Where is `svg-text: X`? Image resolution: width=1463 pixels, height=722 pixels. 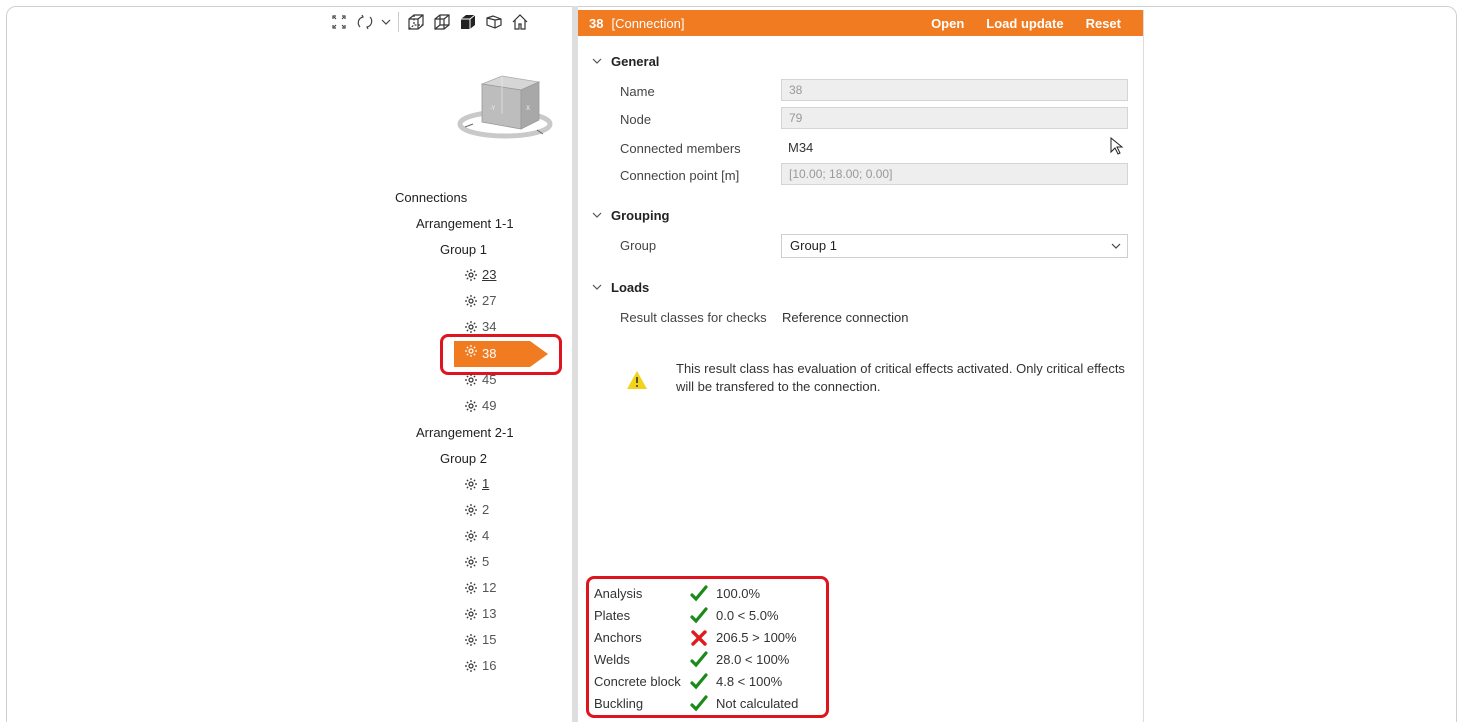 svg-text: X is located at coordinates (528, 108).